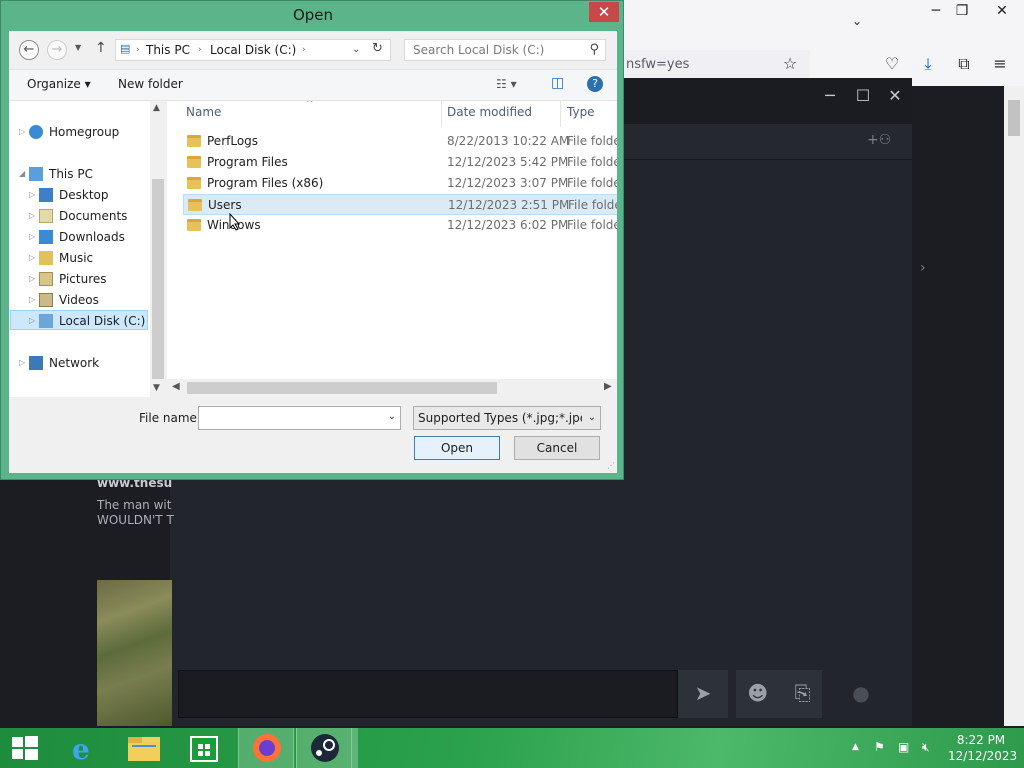 This screenshot has width=1024, height=768. What do you see at coordinates (962, 12) in the screenshot?
I see `browser-restore-button: ❐` at bounding box center [962, 12].